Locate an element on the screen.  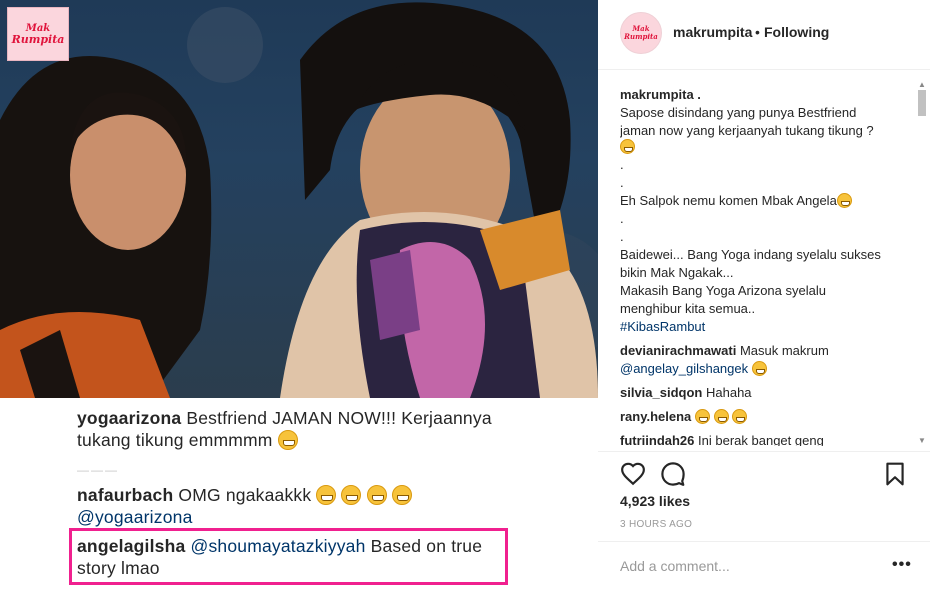
comment-row-continued: @angelay_gilshangek is located at coordinates (693, 369).